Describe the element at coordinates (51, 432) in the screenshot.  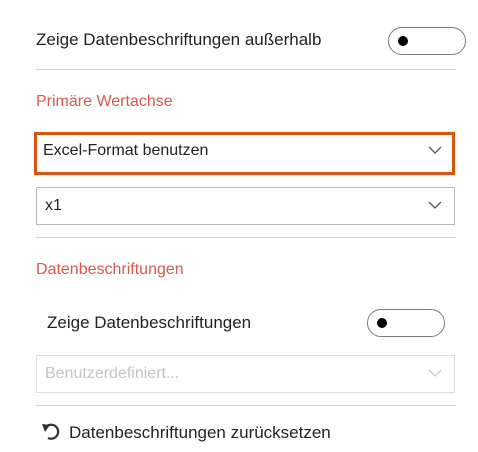
I see `undo-icon` at that location.